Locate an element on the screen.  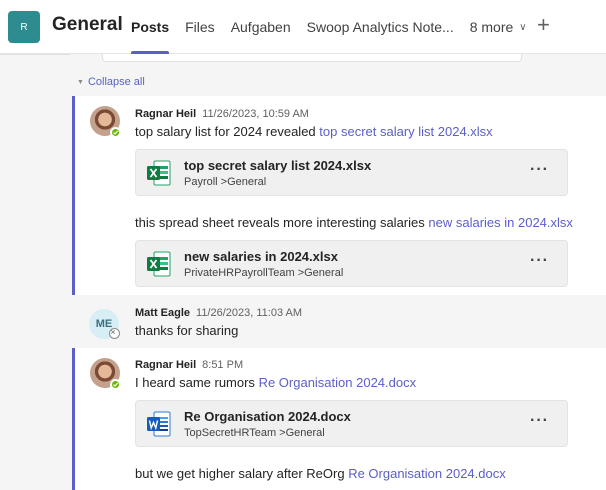
message-meta: Matt Eagle 11/26/2023, 11:03 AM is located at coordinates (218, 313).